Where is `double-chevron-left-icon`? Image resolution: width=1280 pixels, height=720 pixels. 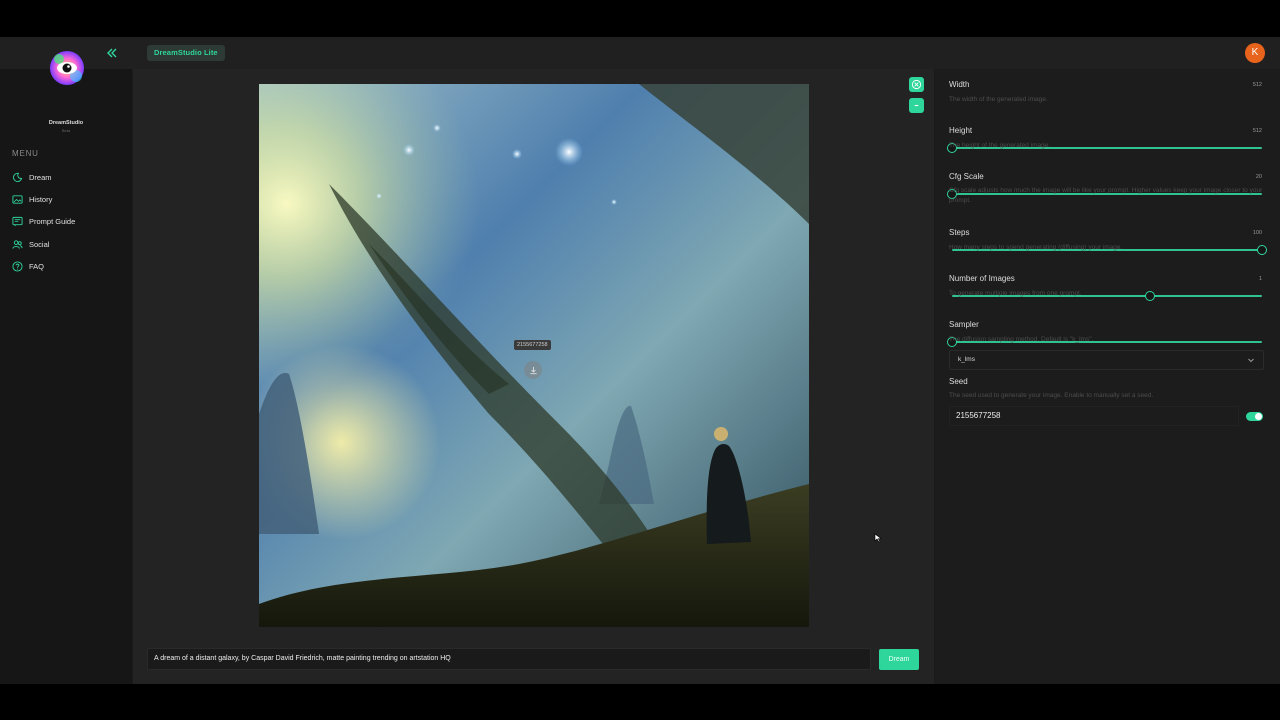
double-chevron-left-icon is located at coordinates (112, 53).